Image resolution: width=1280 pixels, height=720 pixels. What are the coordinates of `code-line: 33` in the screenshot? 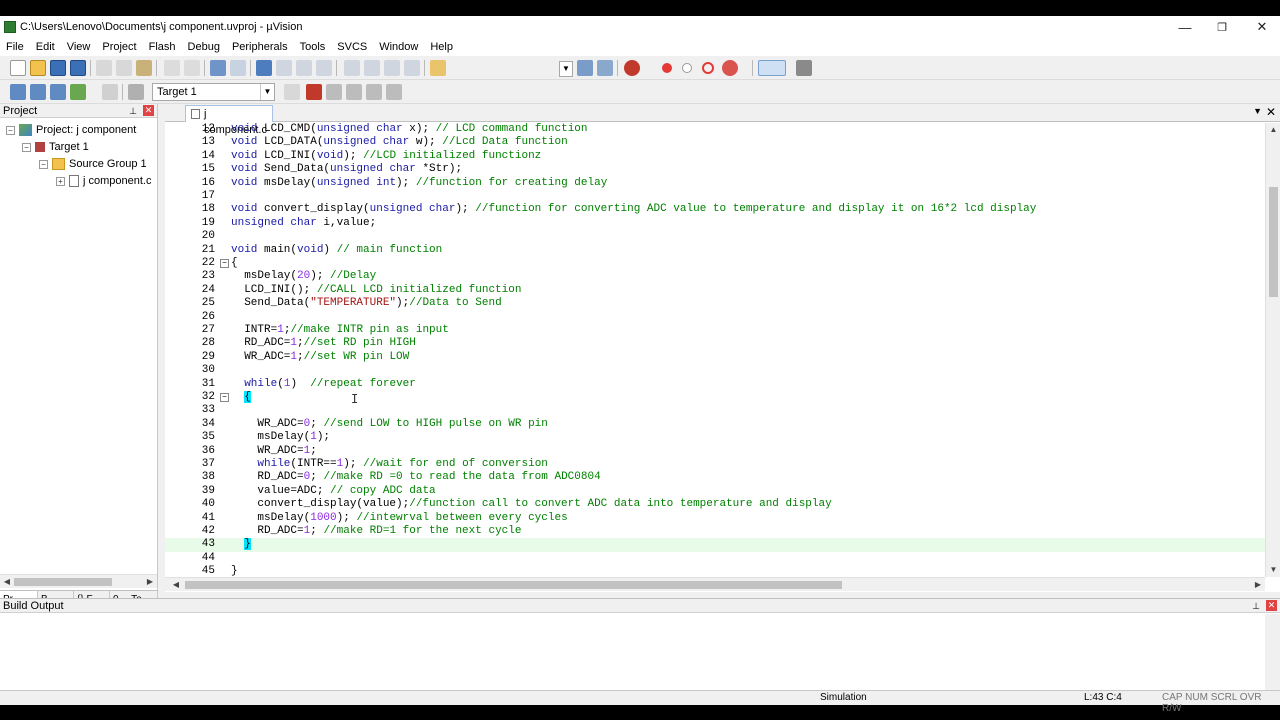 It's located at (715, 410).